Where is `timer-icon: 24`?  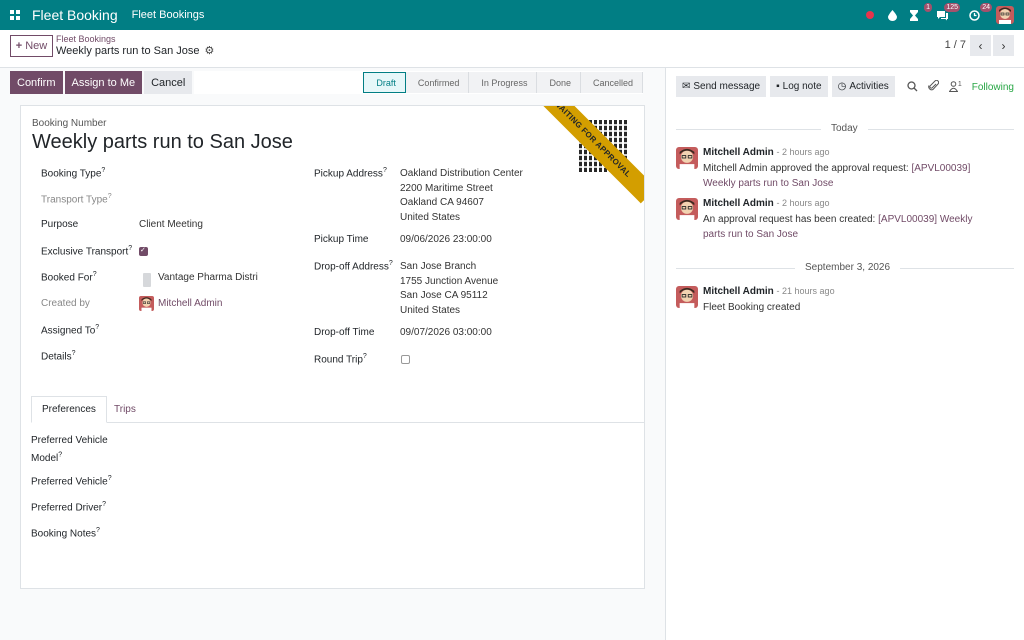 timer-icon: 24 is located at coordinates (978, 15).